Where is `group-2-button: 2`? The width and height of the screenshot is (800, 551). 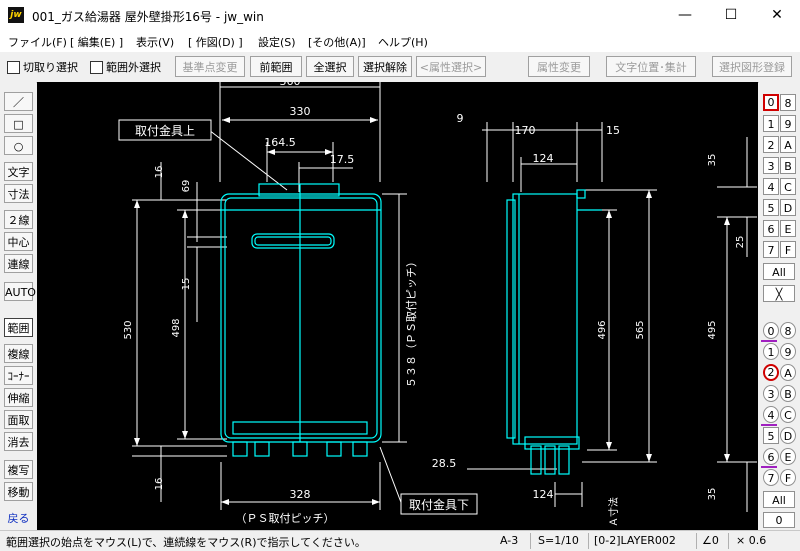
group-2-button: 2 is located at coordinates (771, 144).